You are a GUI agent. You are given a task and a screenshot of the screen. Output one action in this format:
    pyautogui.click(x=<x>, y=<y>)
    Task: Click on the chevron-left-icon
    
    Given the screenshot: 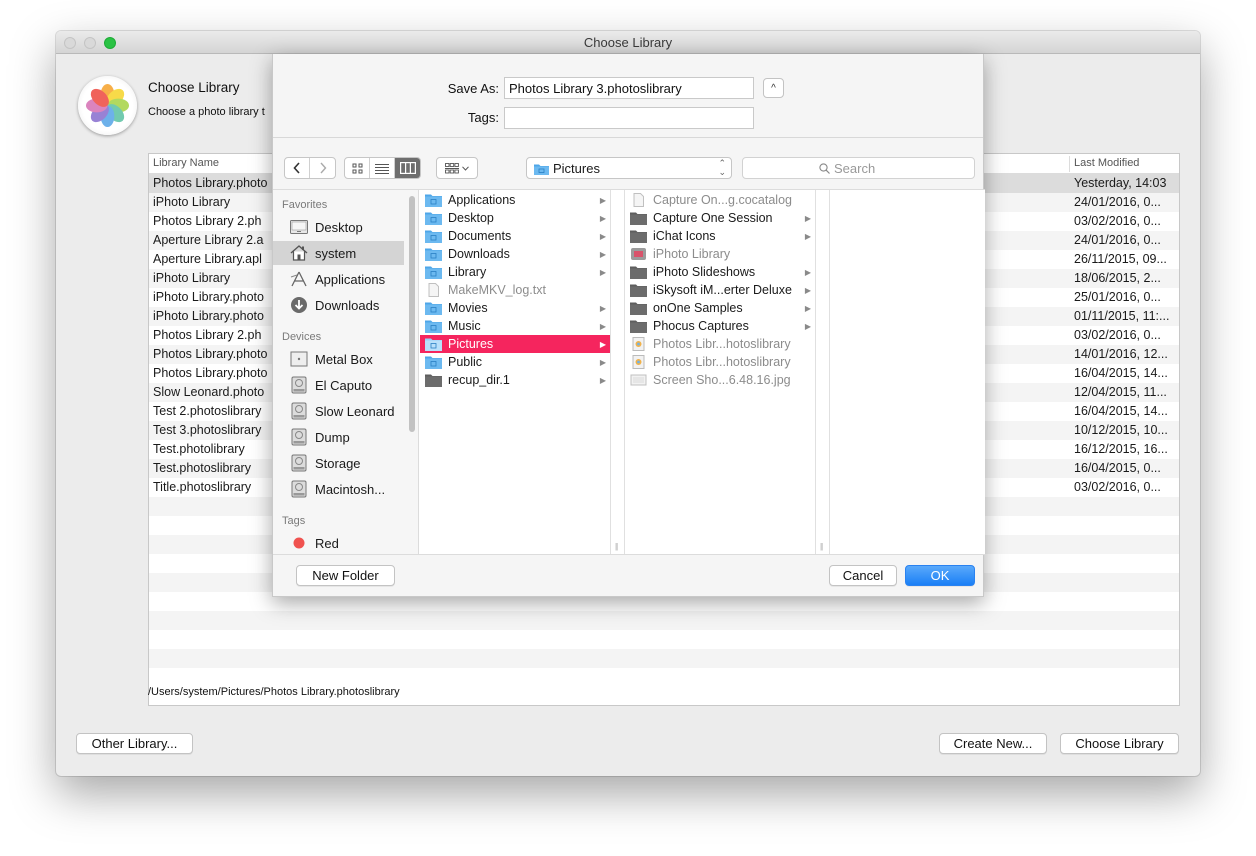 What is the action you would take?
    pyautogui.click(x=296, y=168)
    